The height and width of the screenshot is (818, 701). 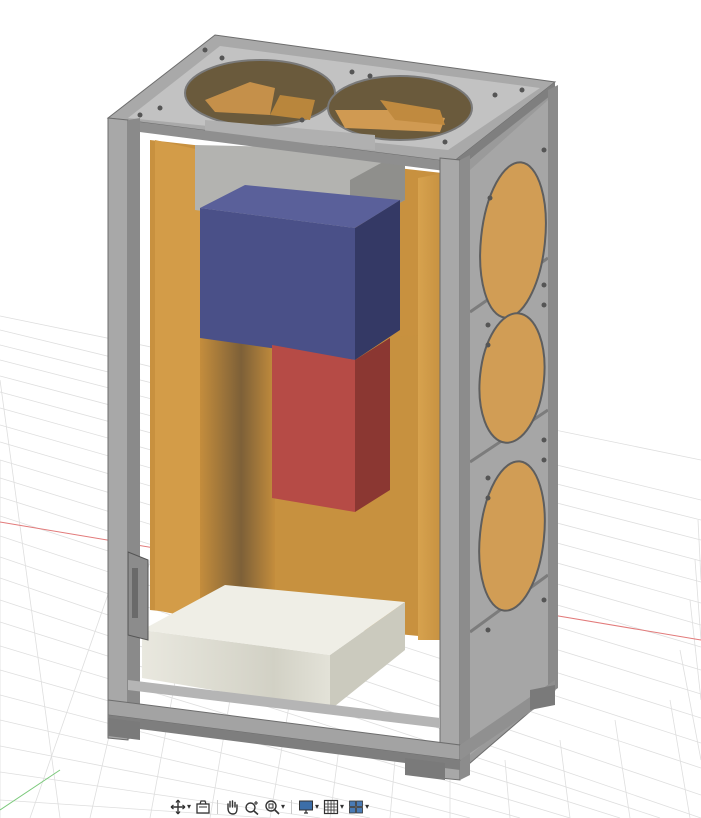 I want to click on lower-left-bracket, so click(x=138, y=596).